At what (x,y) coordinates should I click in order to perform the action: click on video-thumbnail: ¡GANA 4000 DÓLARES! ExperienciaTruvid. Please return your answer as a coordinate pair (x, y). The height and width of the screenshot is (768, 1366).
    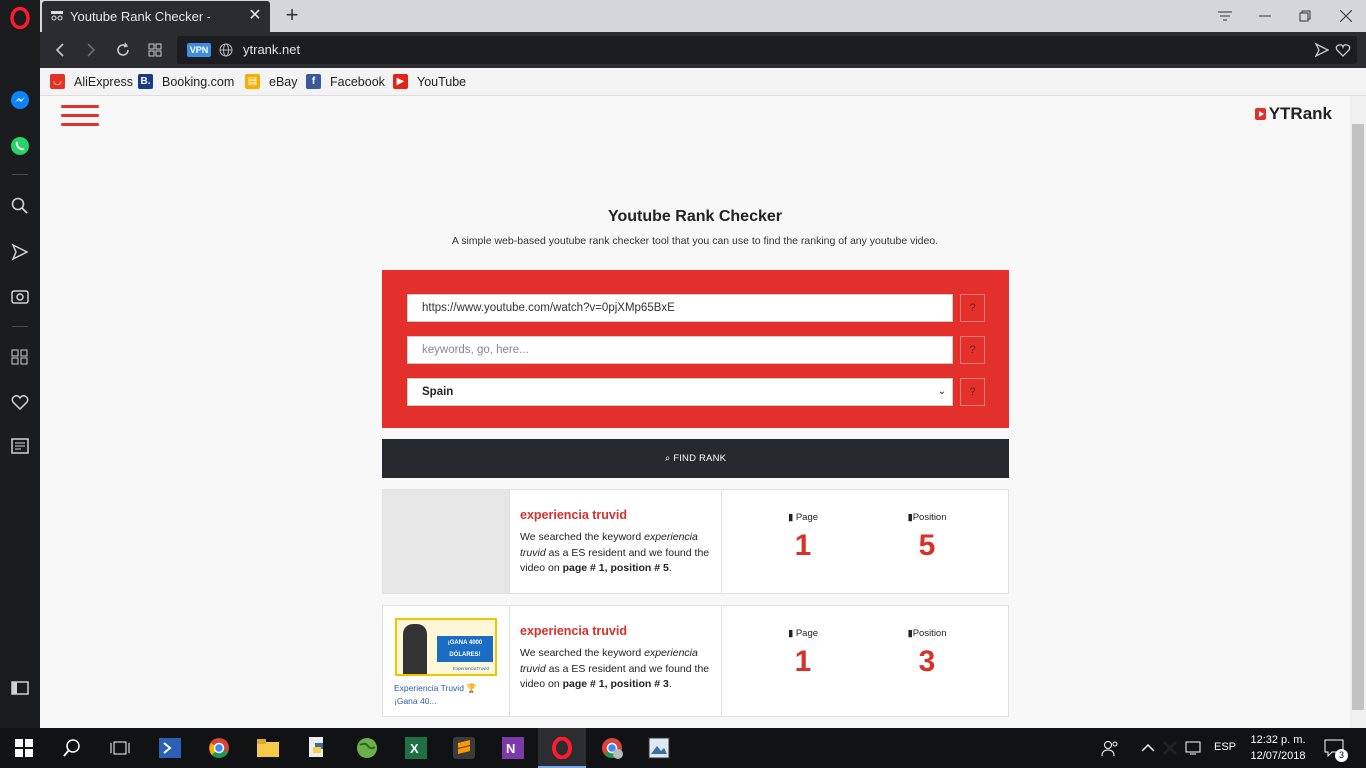
    Looking at the image, I should click on (446, 647).